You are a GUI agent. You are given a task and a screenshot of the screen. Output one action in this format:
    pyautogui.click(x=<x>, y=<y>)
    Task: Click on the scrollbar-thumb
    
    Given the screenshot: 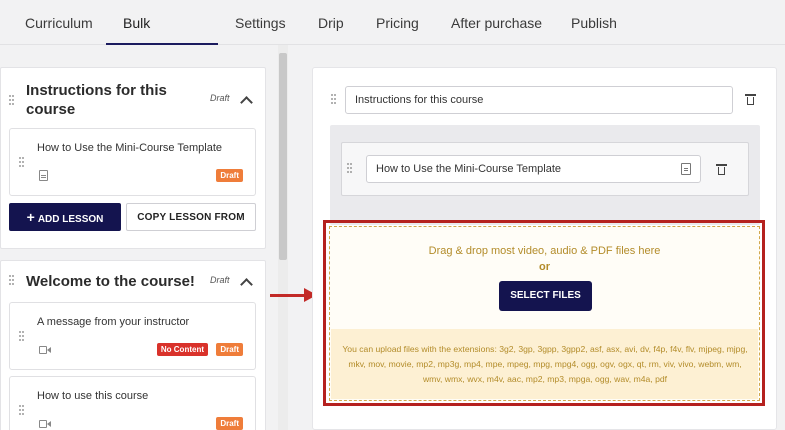 What is the action you would take?
    pyautogui.click(x=283, y=156)
    